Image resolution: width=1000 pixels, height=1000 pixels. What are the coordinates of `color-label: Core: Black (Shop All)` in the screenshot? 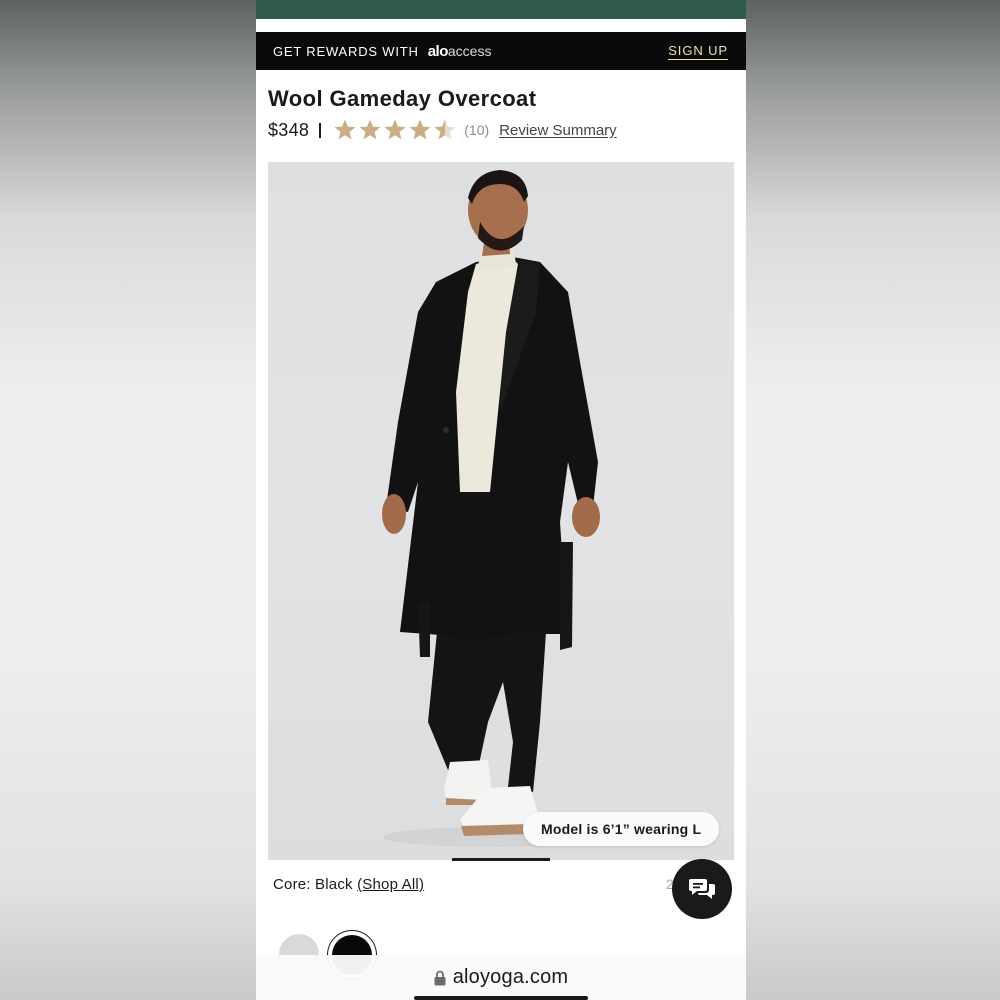 It's located at (348, 884).